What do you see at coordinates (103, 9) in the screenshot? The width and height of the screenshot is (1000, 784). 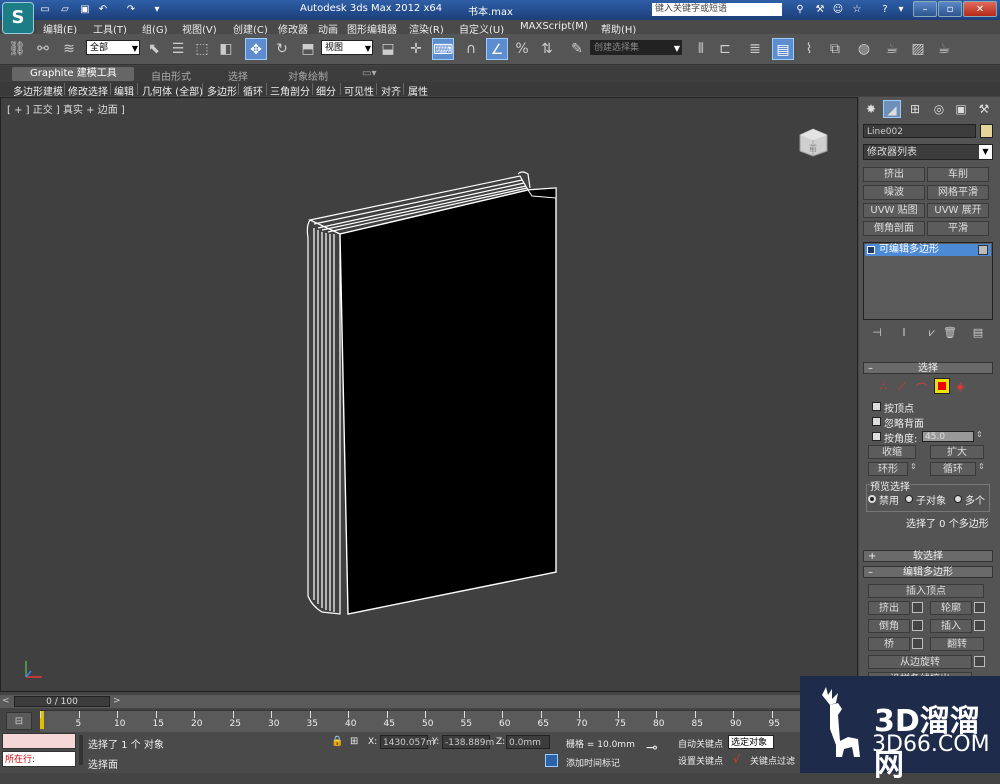 I see `undo-icon: ↶` at bounding box center [103, 9].